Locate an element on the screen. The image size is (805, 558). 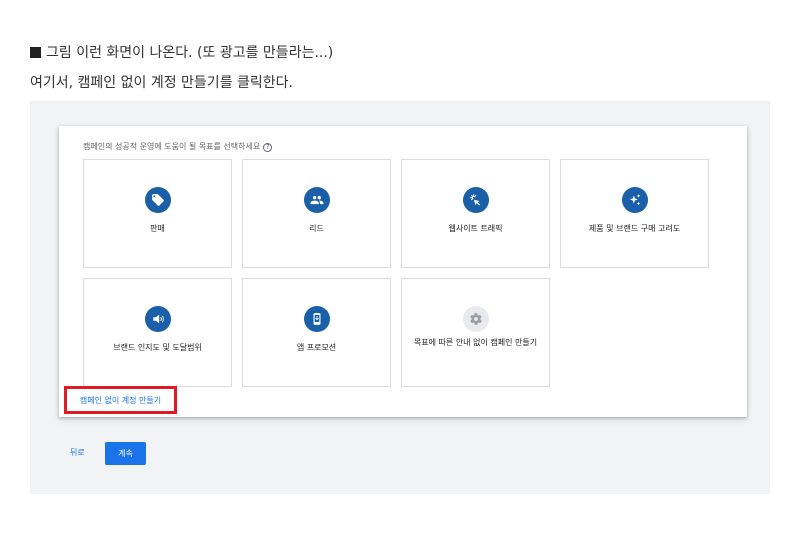
back-button: 뒤로 is located at coordinates (77, 452).